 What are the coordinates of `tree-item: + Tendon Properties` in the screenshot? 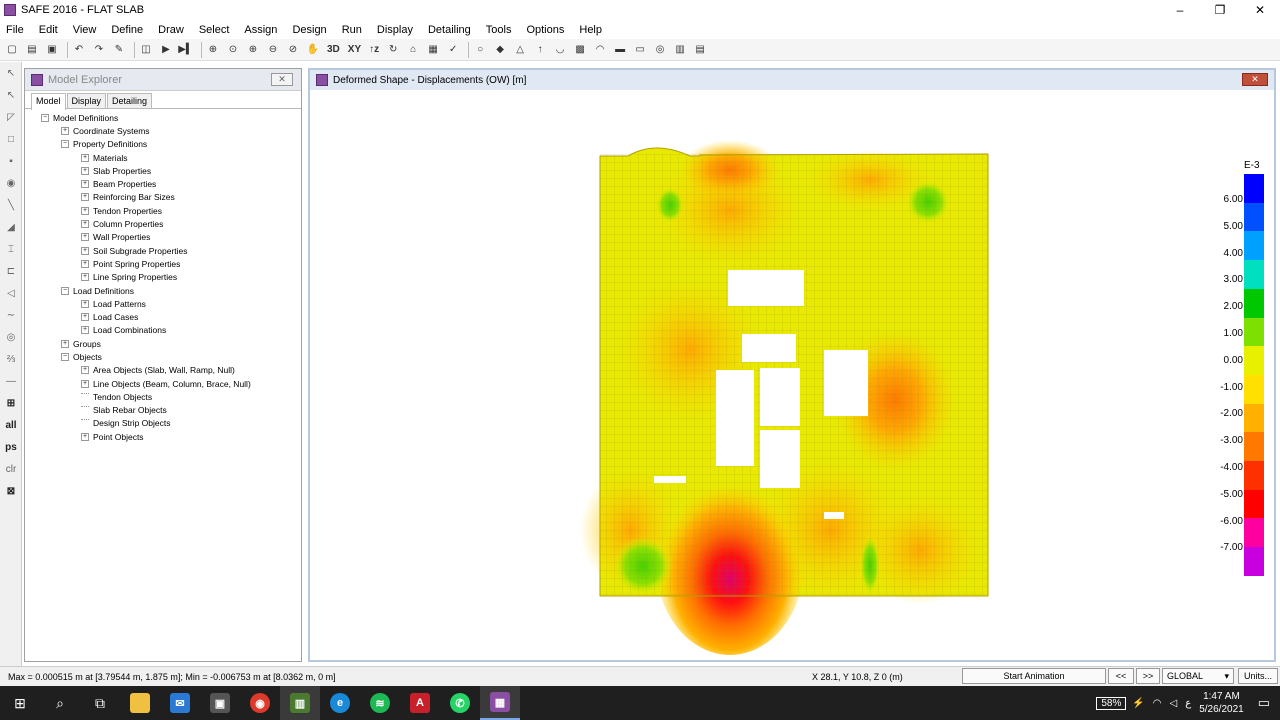 It's located at (163, 210).